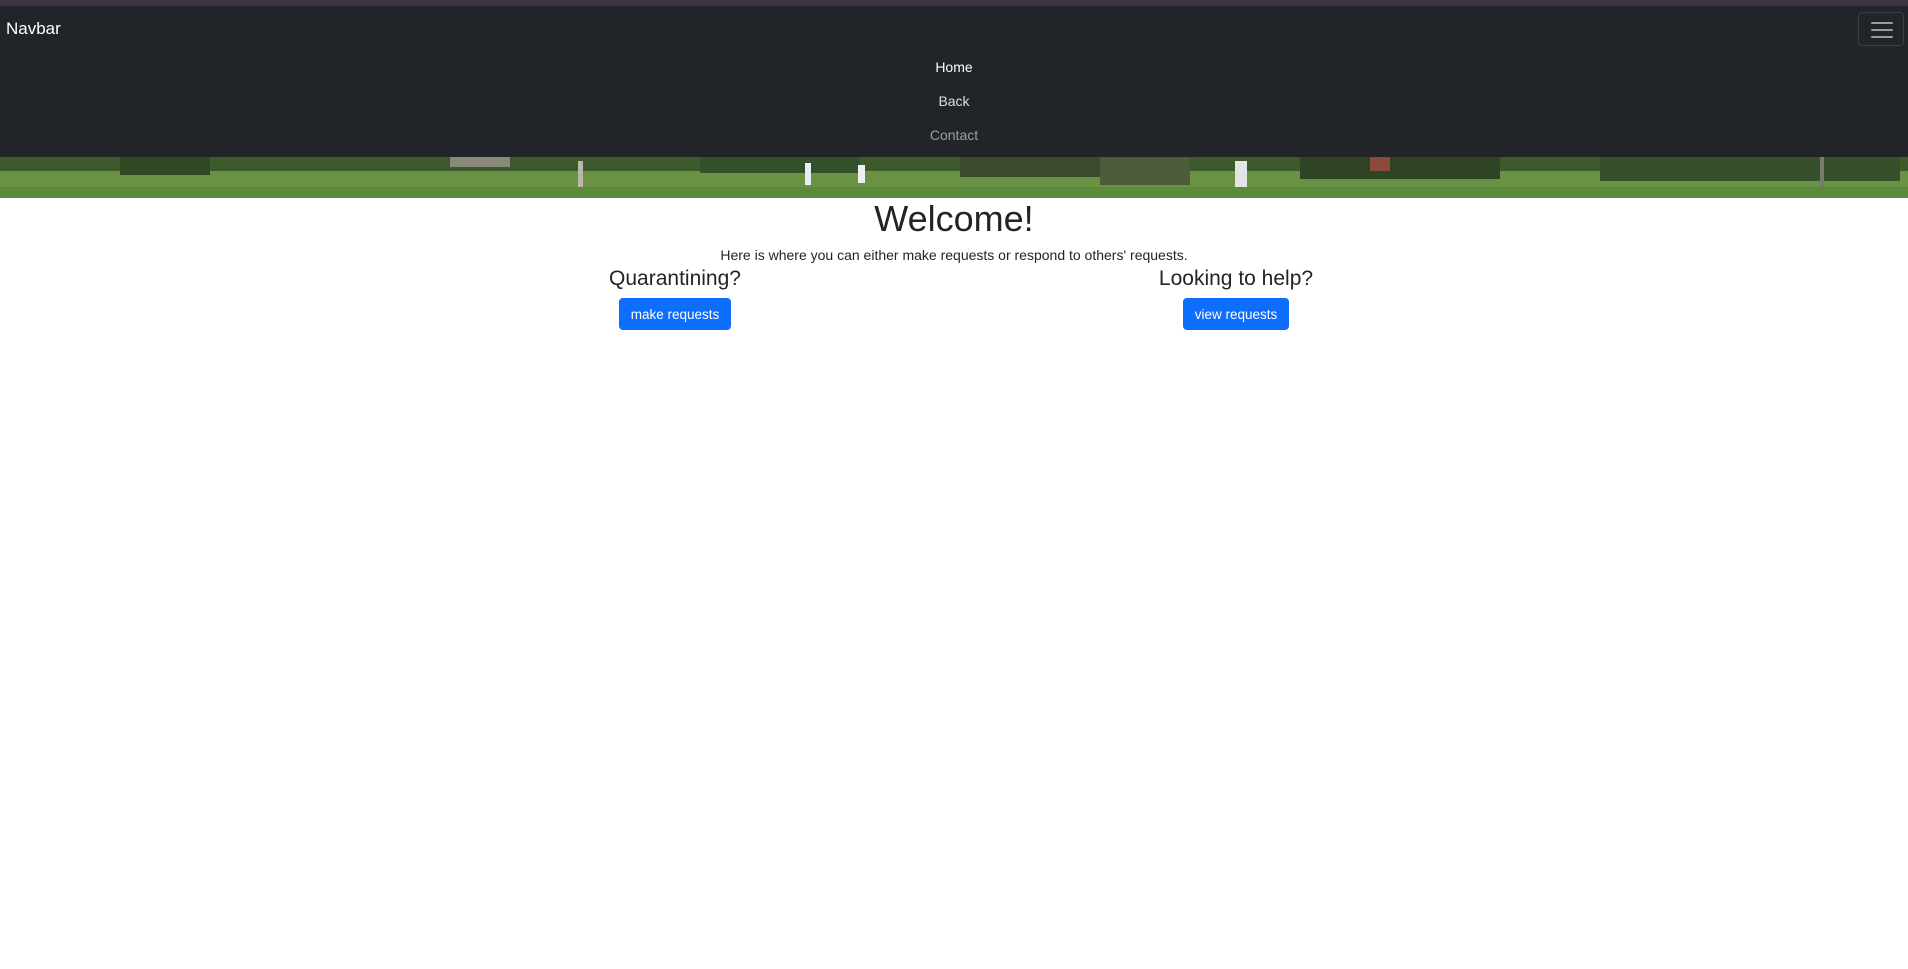 The image size is (1908, 969). What do you see at coordinates (1236, 314) in the screenshot?
I see `view-requests-button: view requests` at bounding box center [1236, 314].